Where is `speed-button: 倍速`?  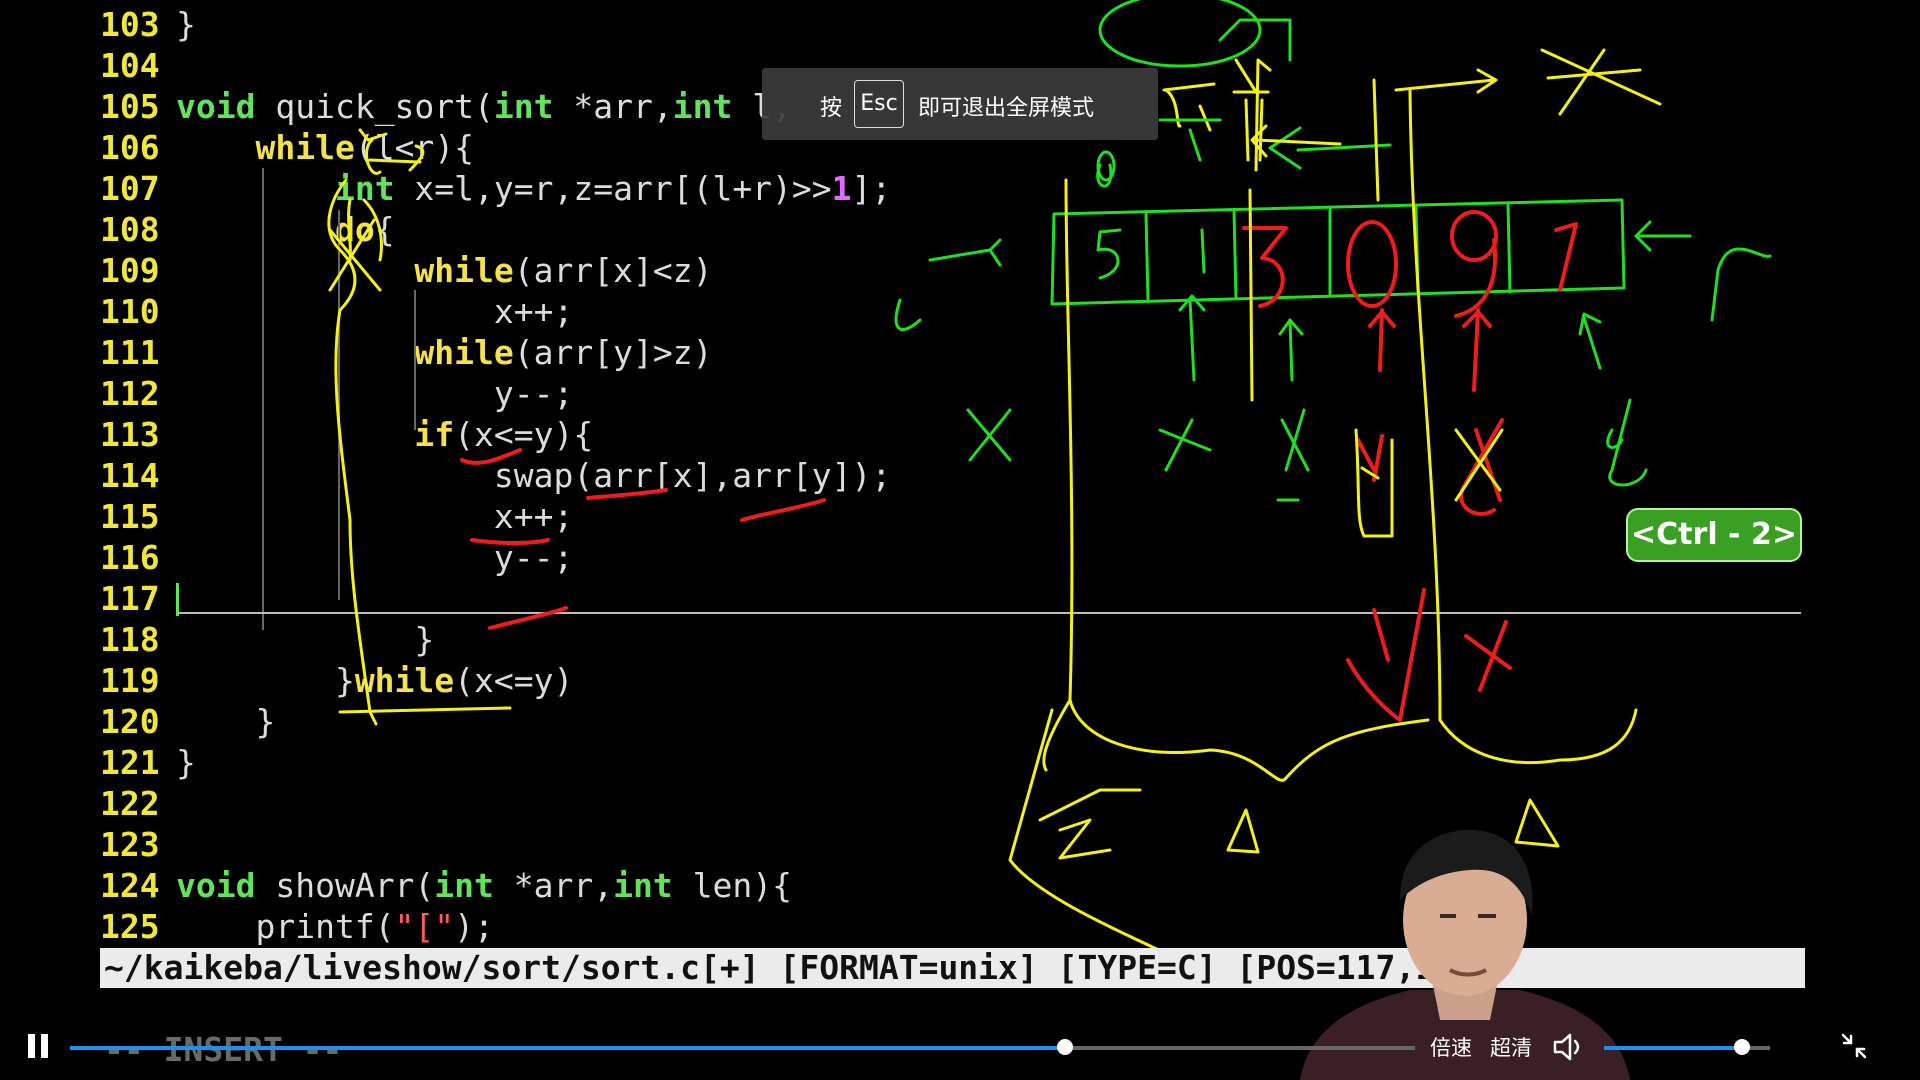 speed-button: 倍速 is located at coordinates (1451, 1047).